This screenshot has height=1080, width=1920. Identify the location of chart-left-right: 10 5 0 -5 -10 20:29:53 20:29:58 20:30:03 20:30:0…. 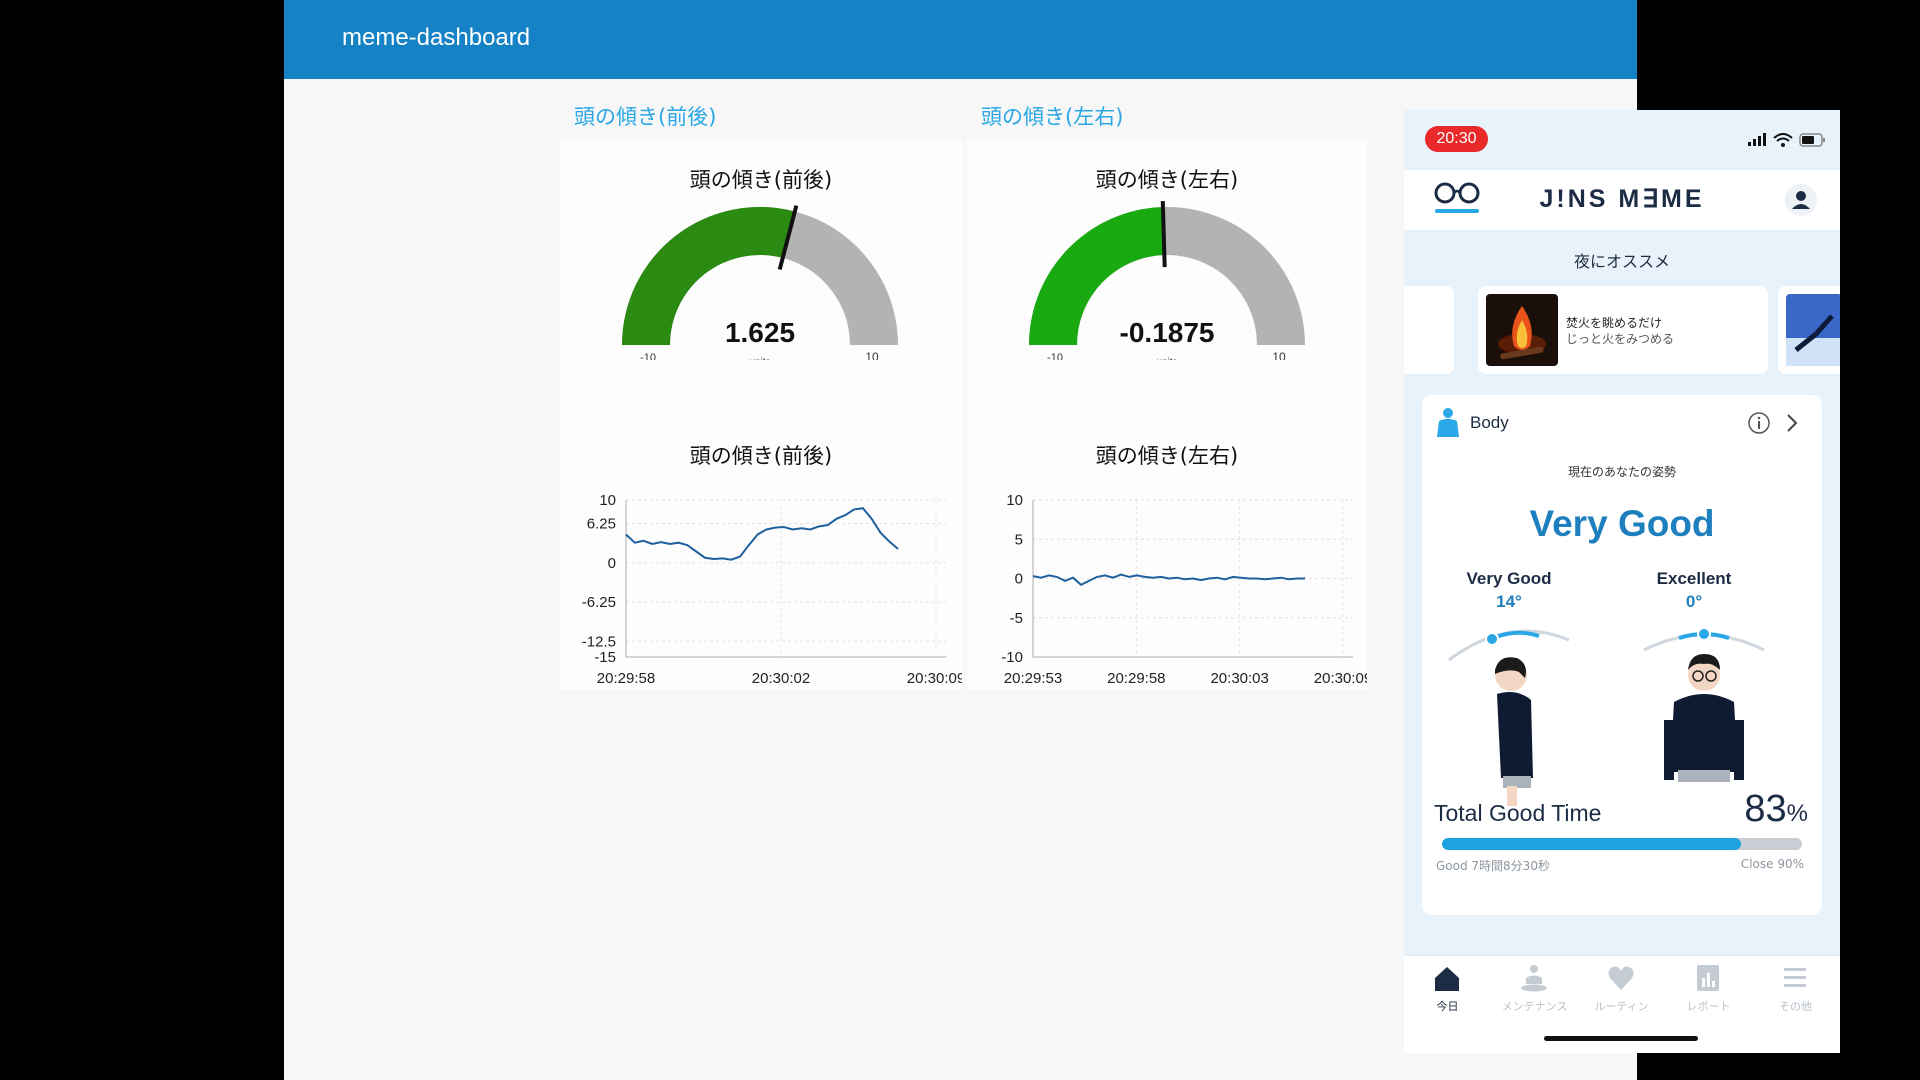
(1184, 589).